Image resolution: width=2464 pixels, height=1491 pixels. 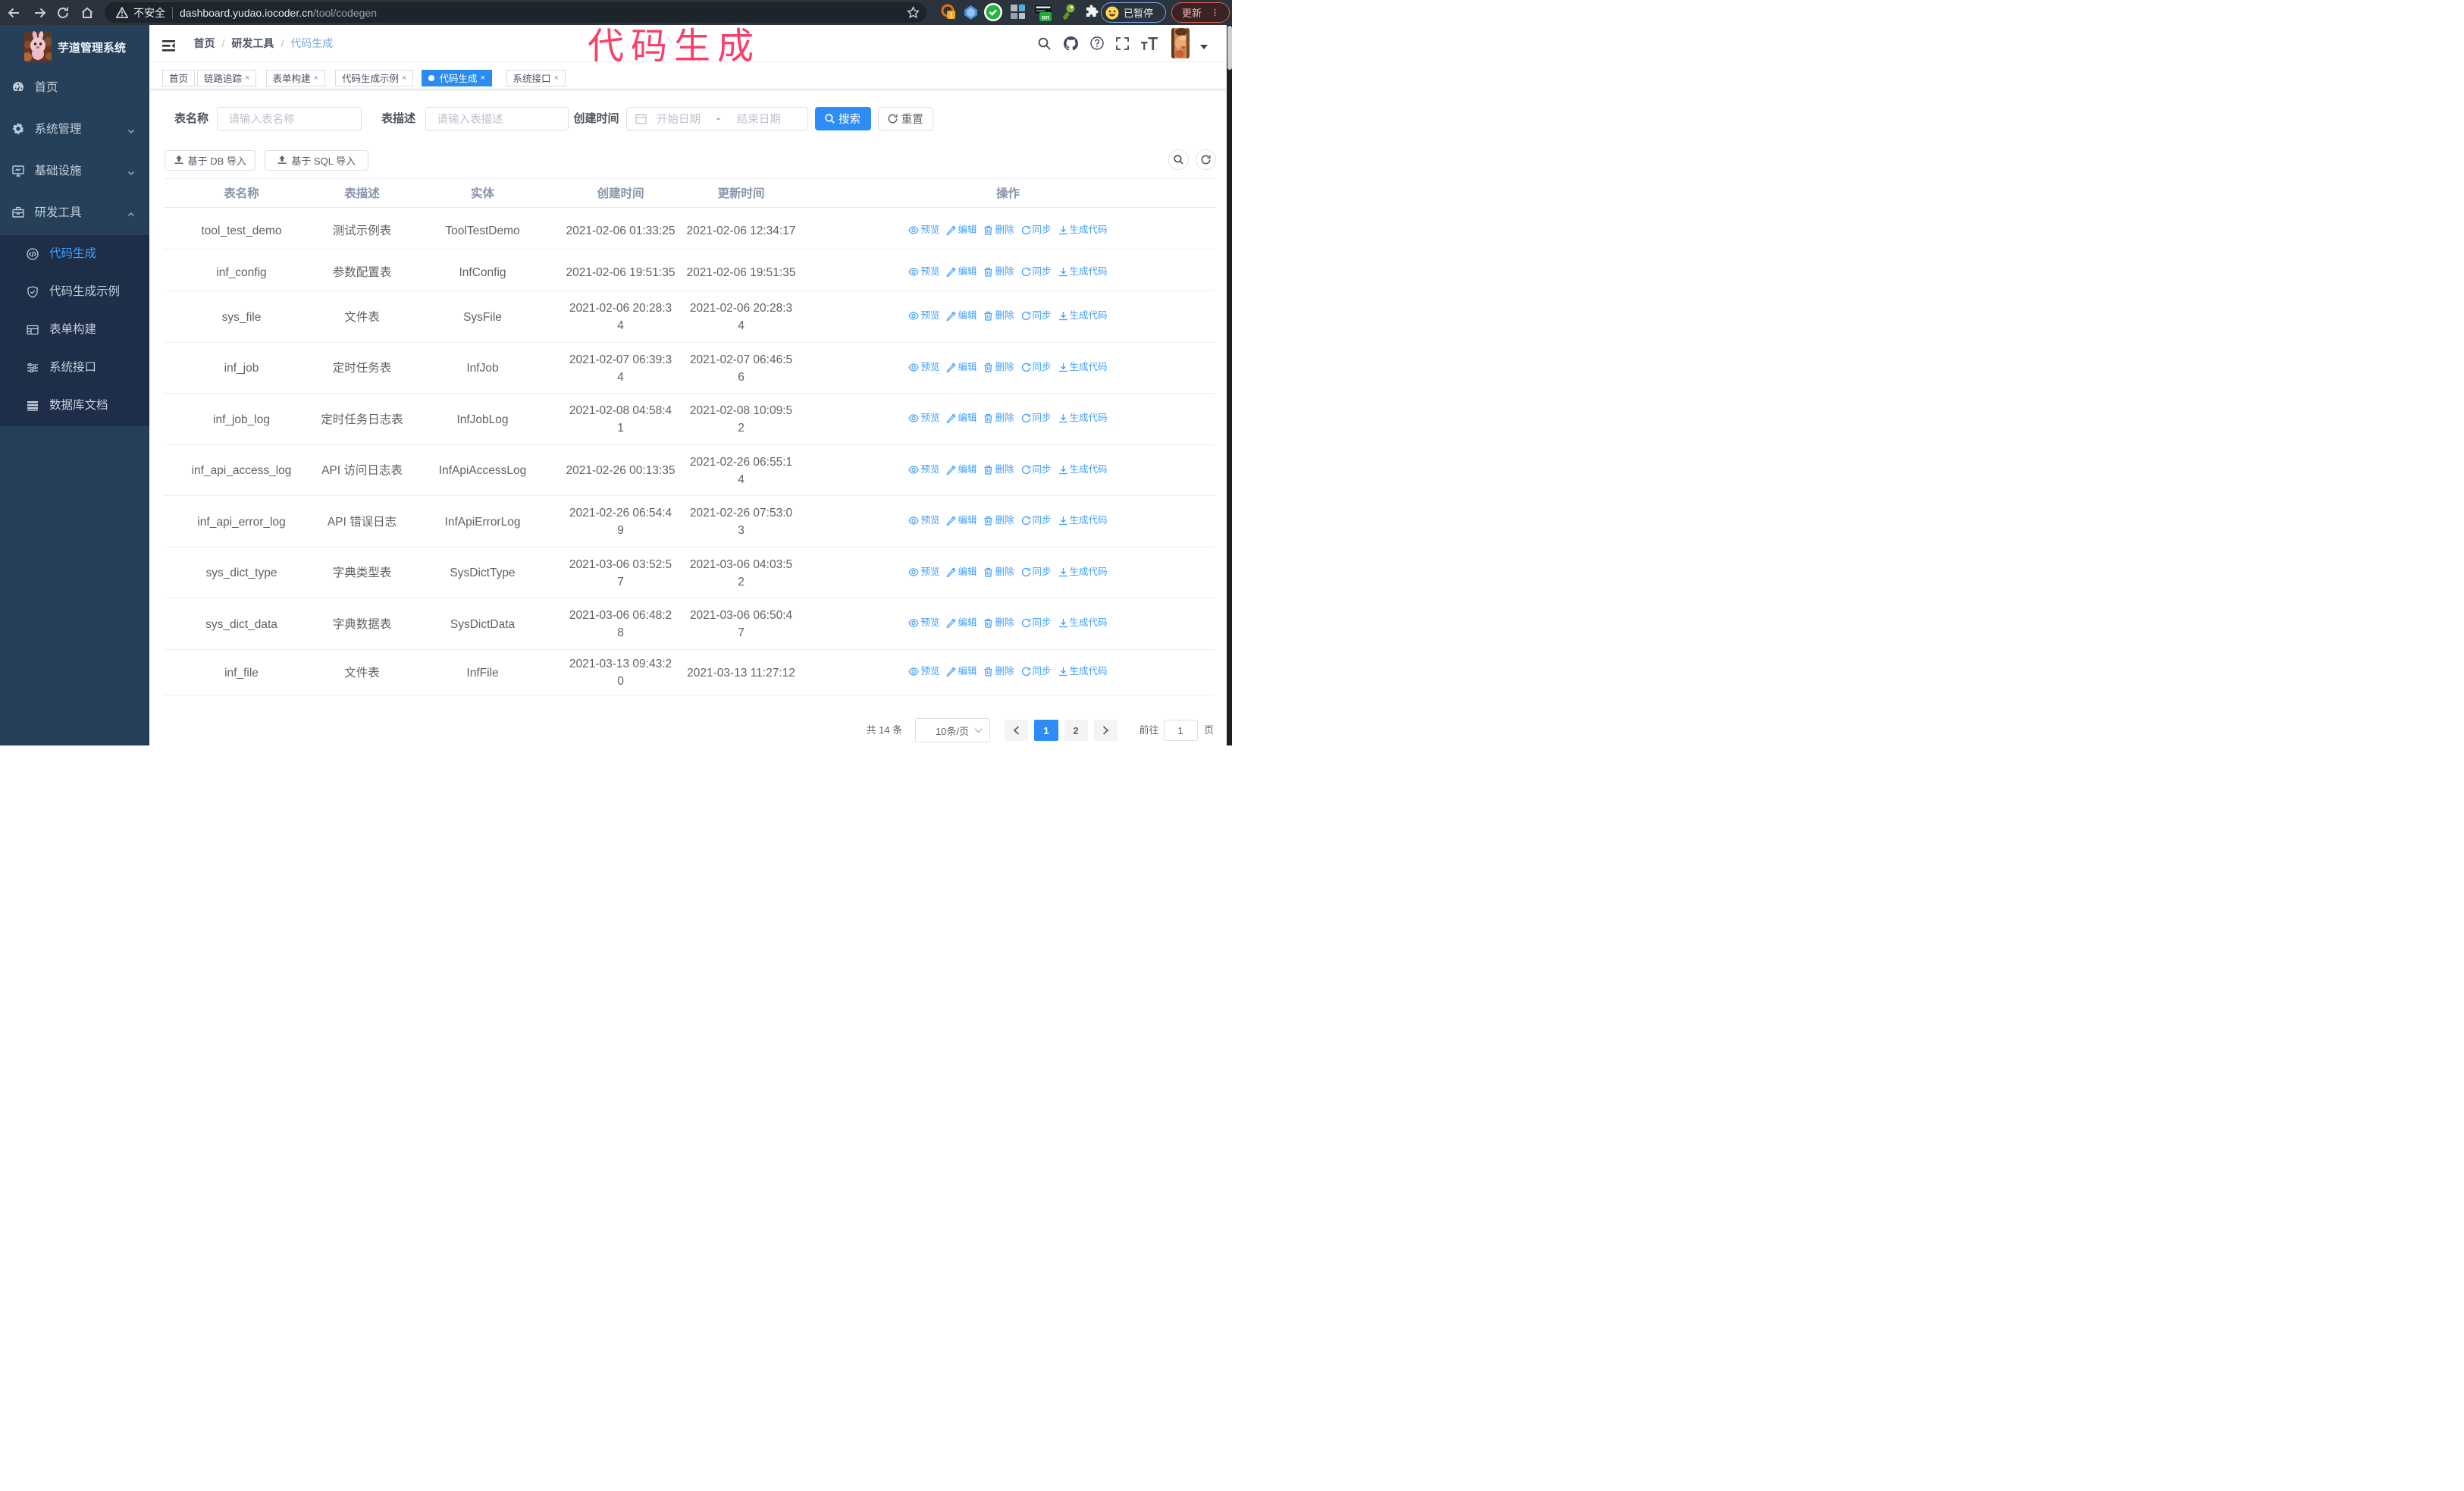 What do you see at coordinates (1045, 17) in the screenshot?
I see `svg-text: on` at bounding box center [1045, 17].